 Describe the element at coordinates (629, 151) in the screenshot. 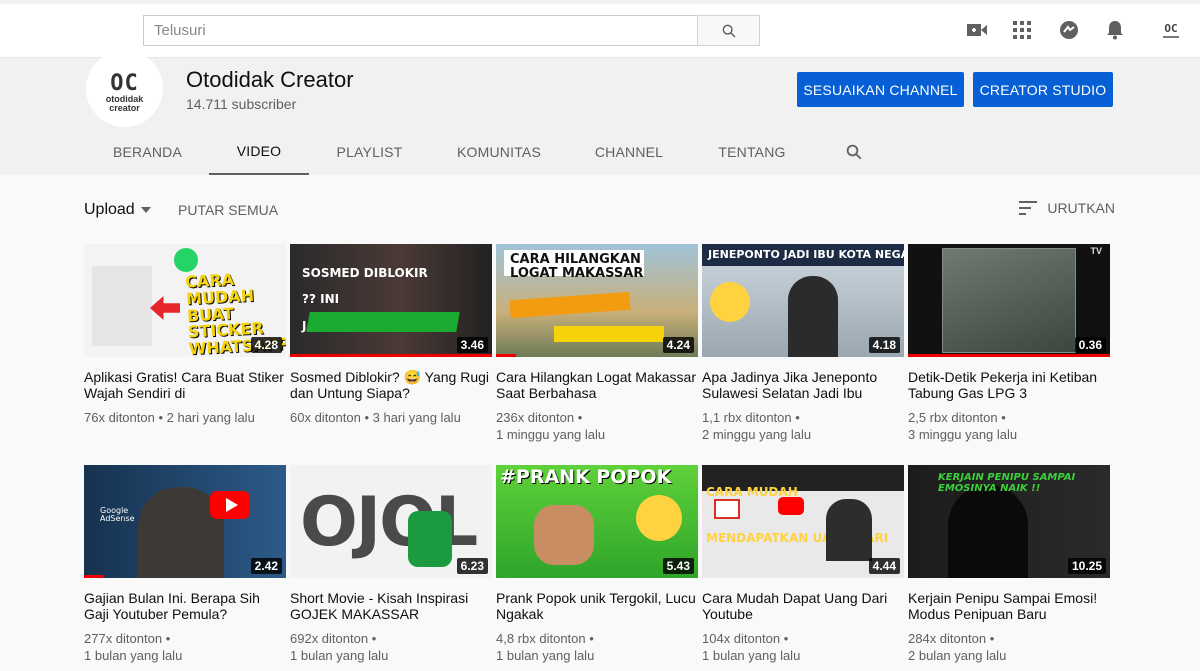

I see `tab-channel: CHANNEL` at that location.